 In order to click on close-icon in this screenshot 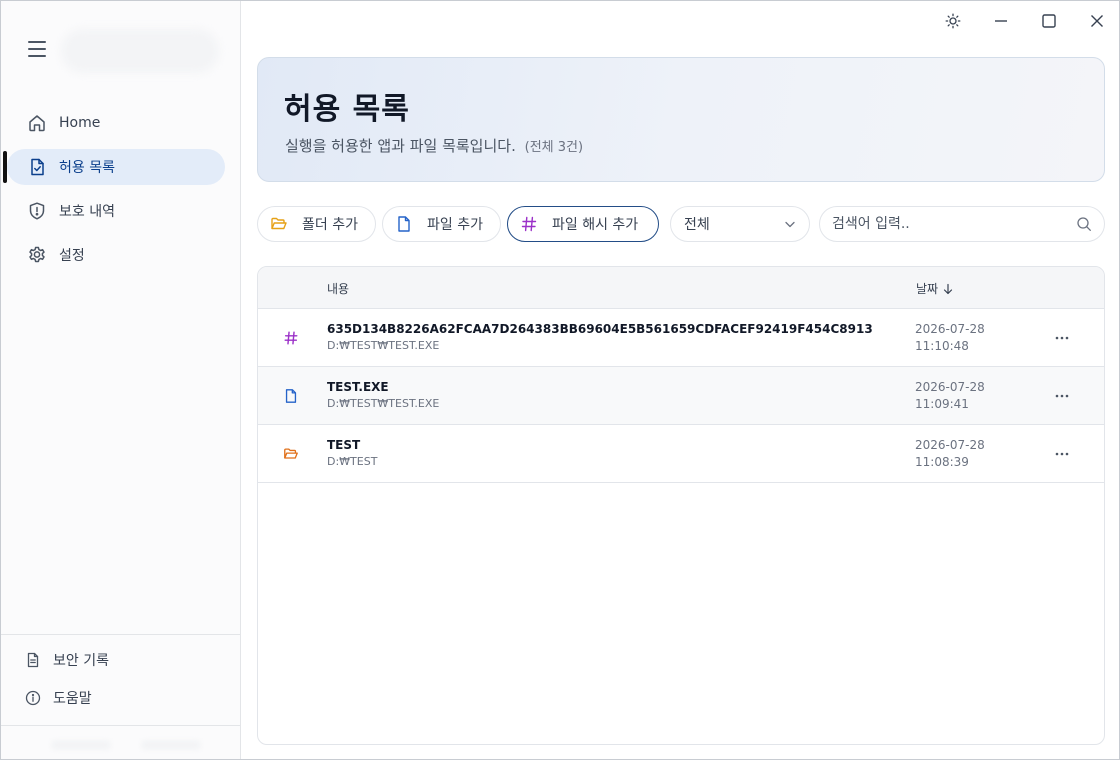, I will do `click(1097, 21)`.